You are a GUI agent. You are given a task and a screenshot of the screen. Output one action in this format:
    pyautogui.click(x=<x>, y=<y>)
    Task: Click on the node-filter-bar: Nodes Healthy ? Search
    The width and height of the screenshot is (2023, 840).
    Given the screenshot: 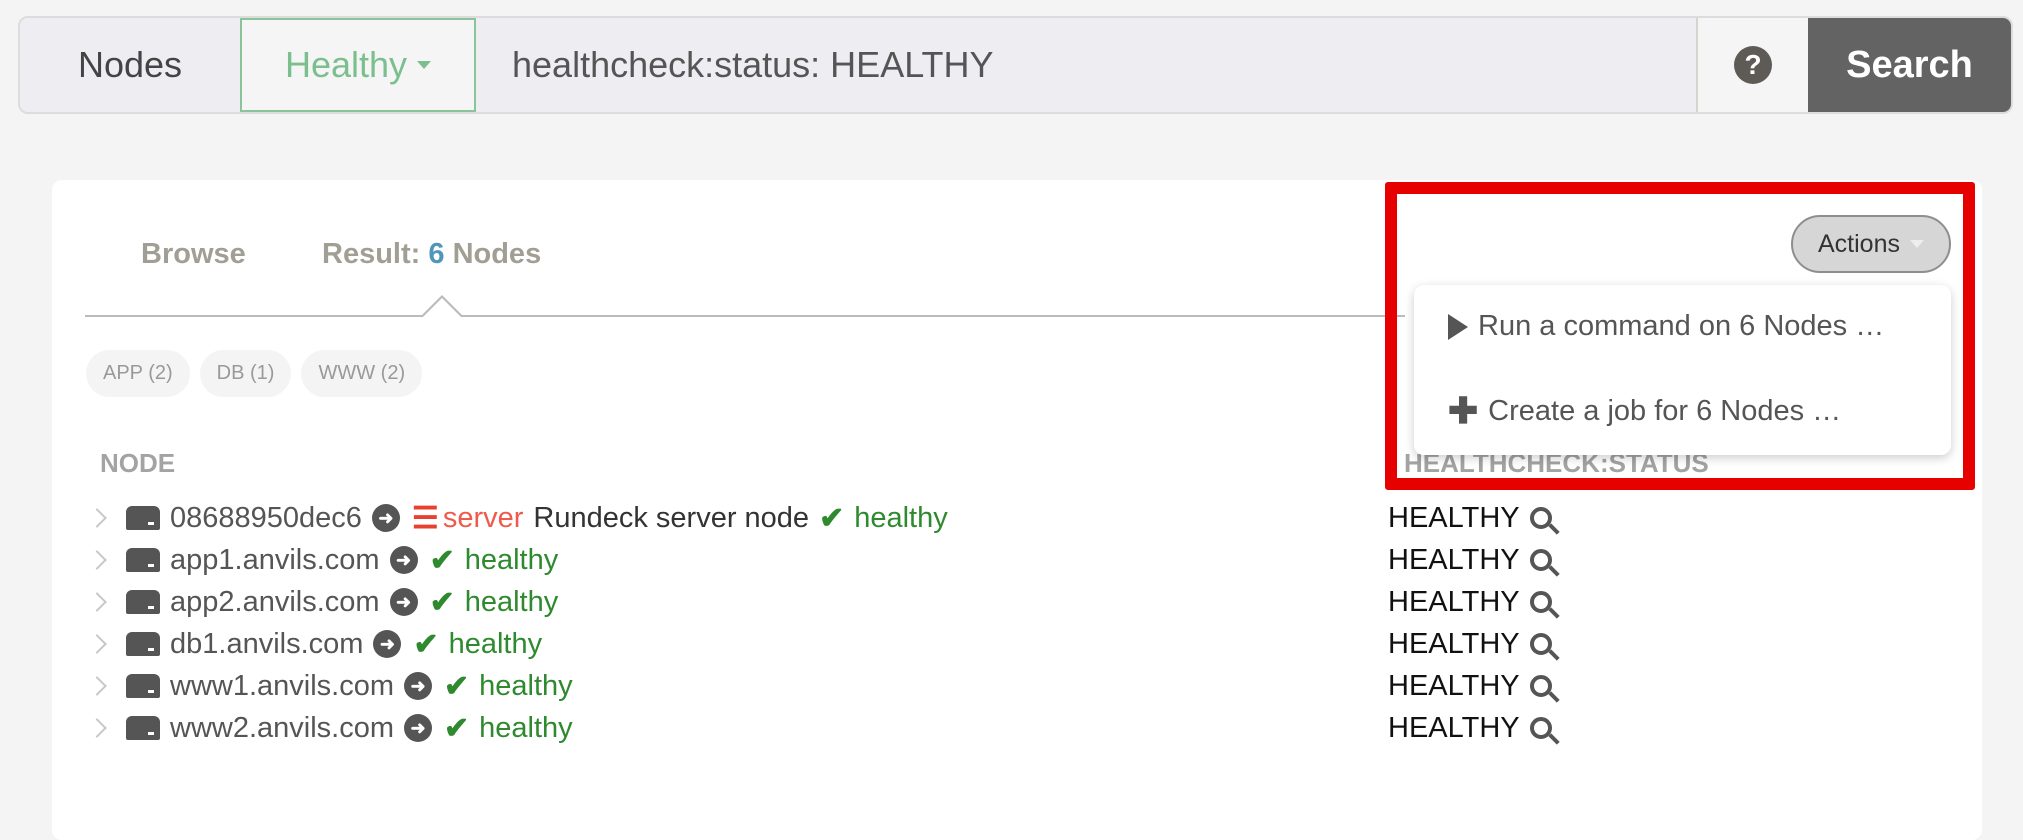 What is the action you would take?
    pyautogui.click(x=1015, y=65)
    